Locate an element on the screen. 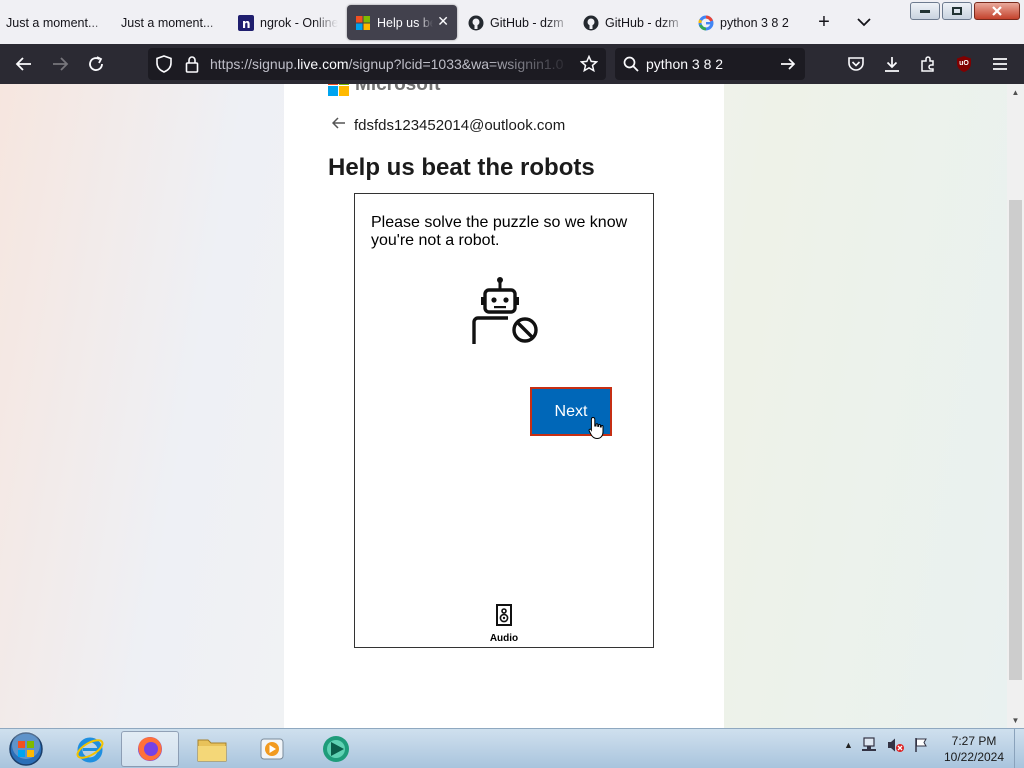  microsoft-icon is located at coordinates (363, 23).